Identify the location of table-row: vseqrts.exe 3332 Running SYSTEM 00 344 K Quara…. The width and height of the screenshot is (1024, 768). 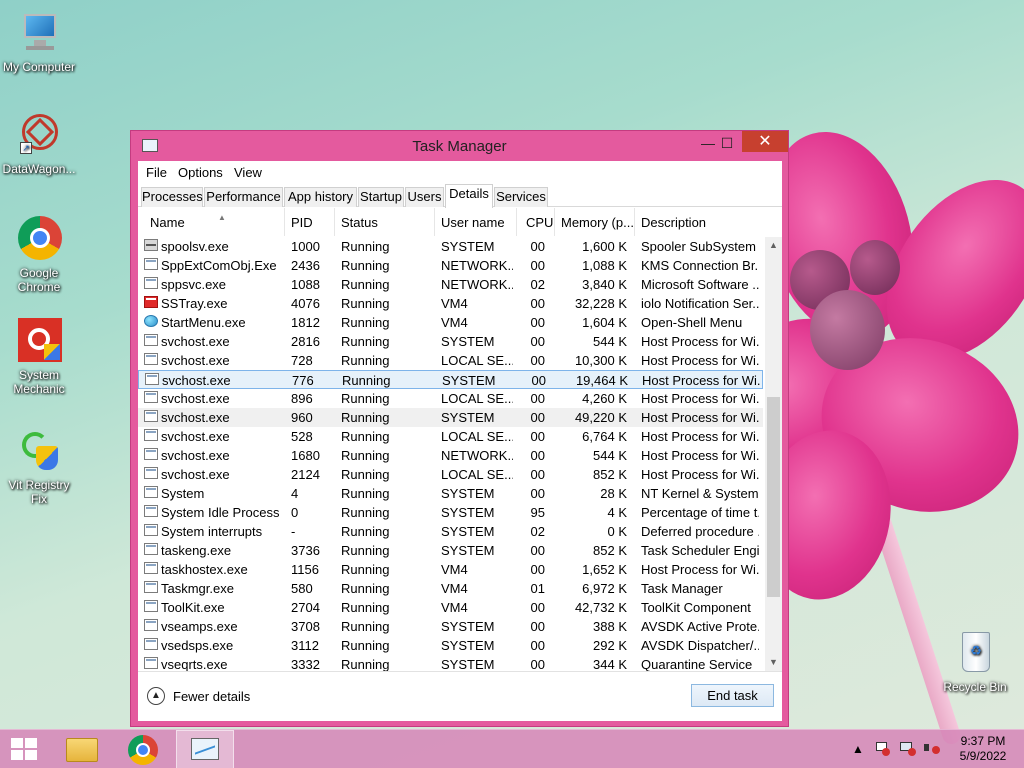
(450, 663).